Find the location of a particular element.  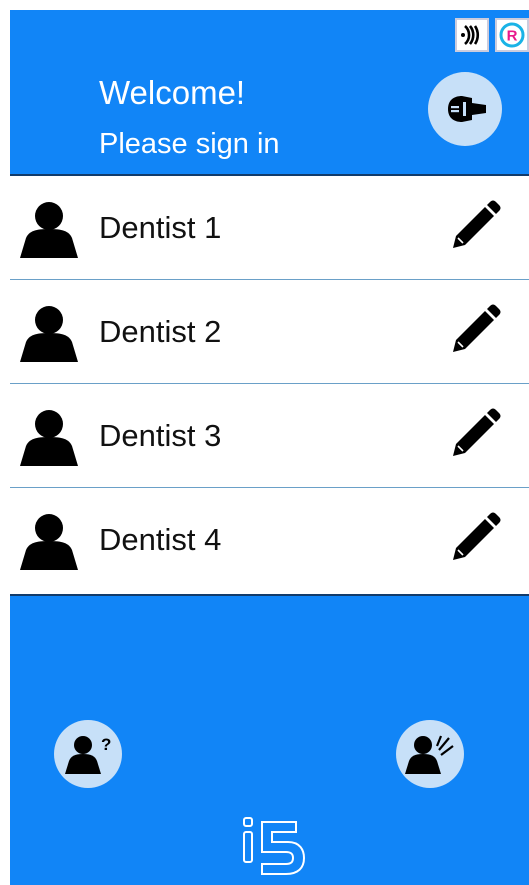

i5-logo is located at coordinates (274, 846).